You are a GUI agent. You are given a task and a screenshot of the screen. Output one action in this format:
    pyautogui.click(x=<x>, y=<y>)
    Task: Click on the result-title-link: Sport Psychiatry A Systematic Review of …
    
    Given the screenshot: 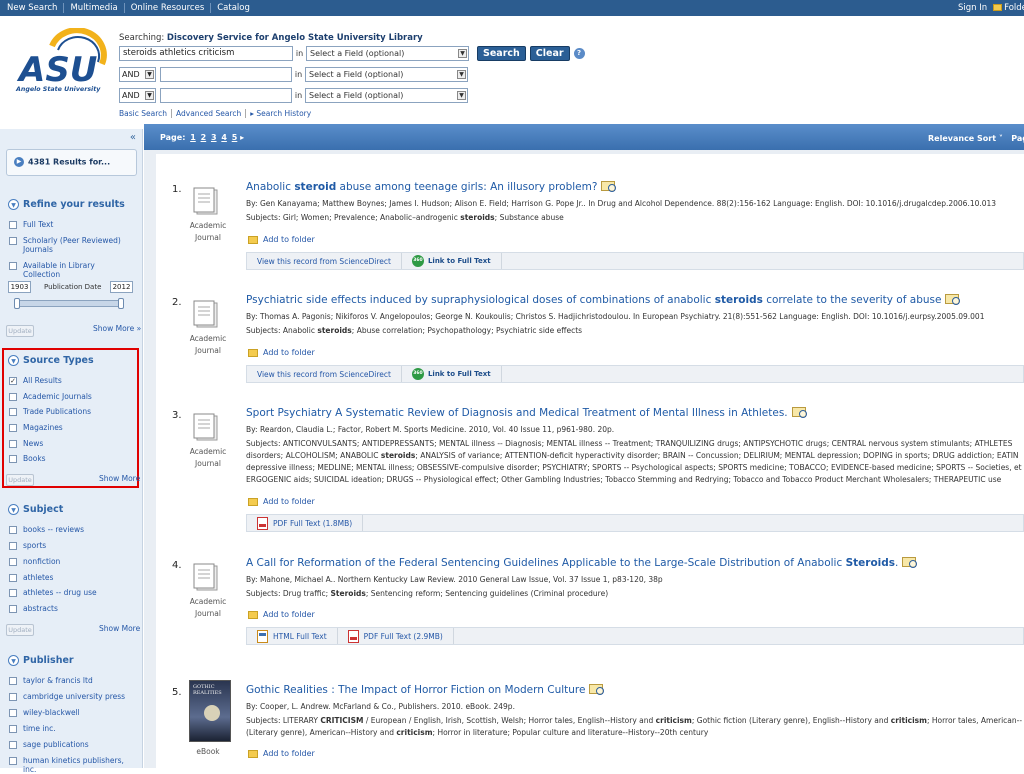 What is the action you would take?
    pyautogui.click(x=526, y=413)
    